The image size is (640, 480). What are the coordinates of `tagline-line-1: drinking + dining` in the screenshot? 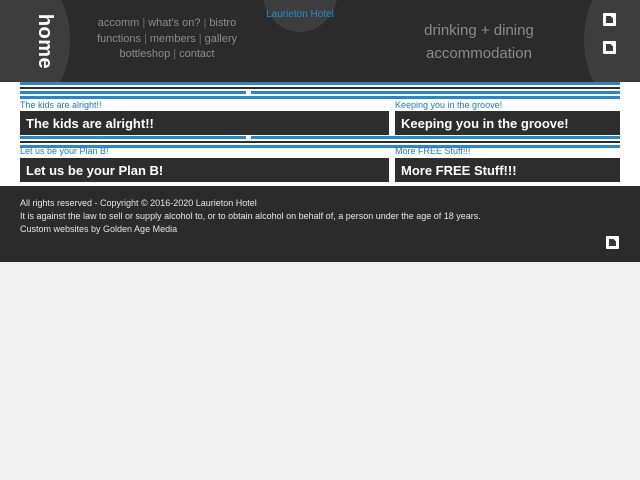 It's located at (479, 30).